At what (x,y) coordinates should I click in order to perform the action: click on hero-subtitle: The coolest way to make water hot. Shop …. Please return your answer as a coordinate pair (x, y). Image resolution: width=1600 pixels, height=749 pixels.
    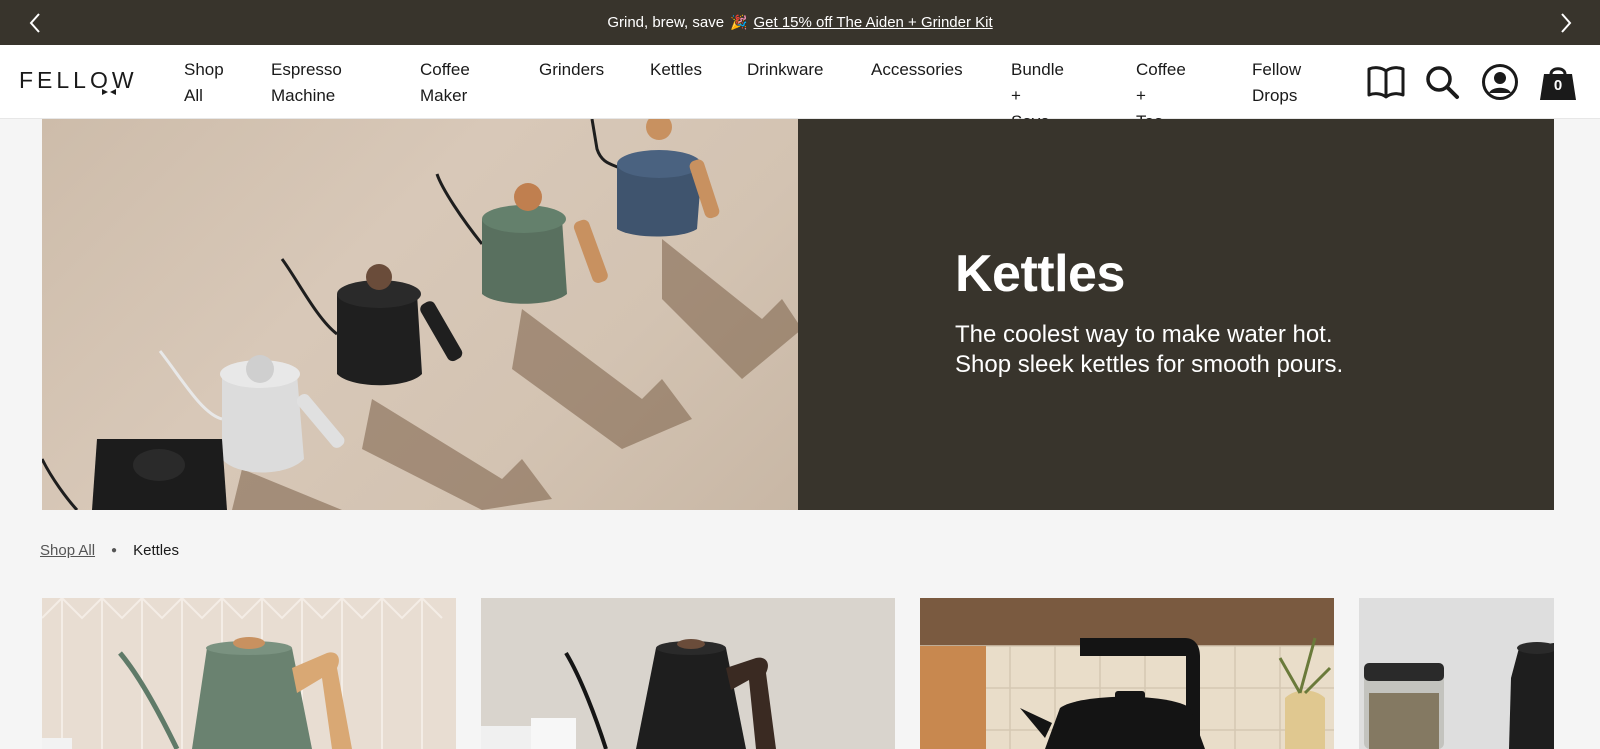
    Looking at the image, I should click on (1215, 350).